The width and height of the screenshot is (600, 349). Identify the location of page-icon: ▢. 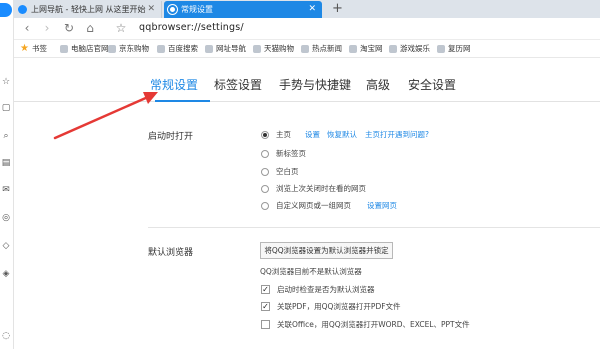
(6, 108).